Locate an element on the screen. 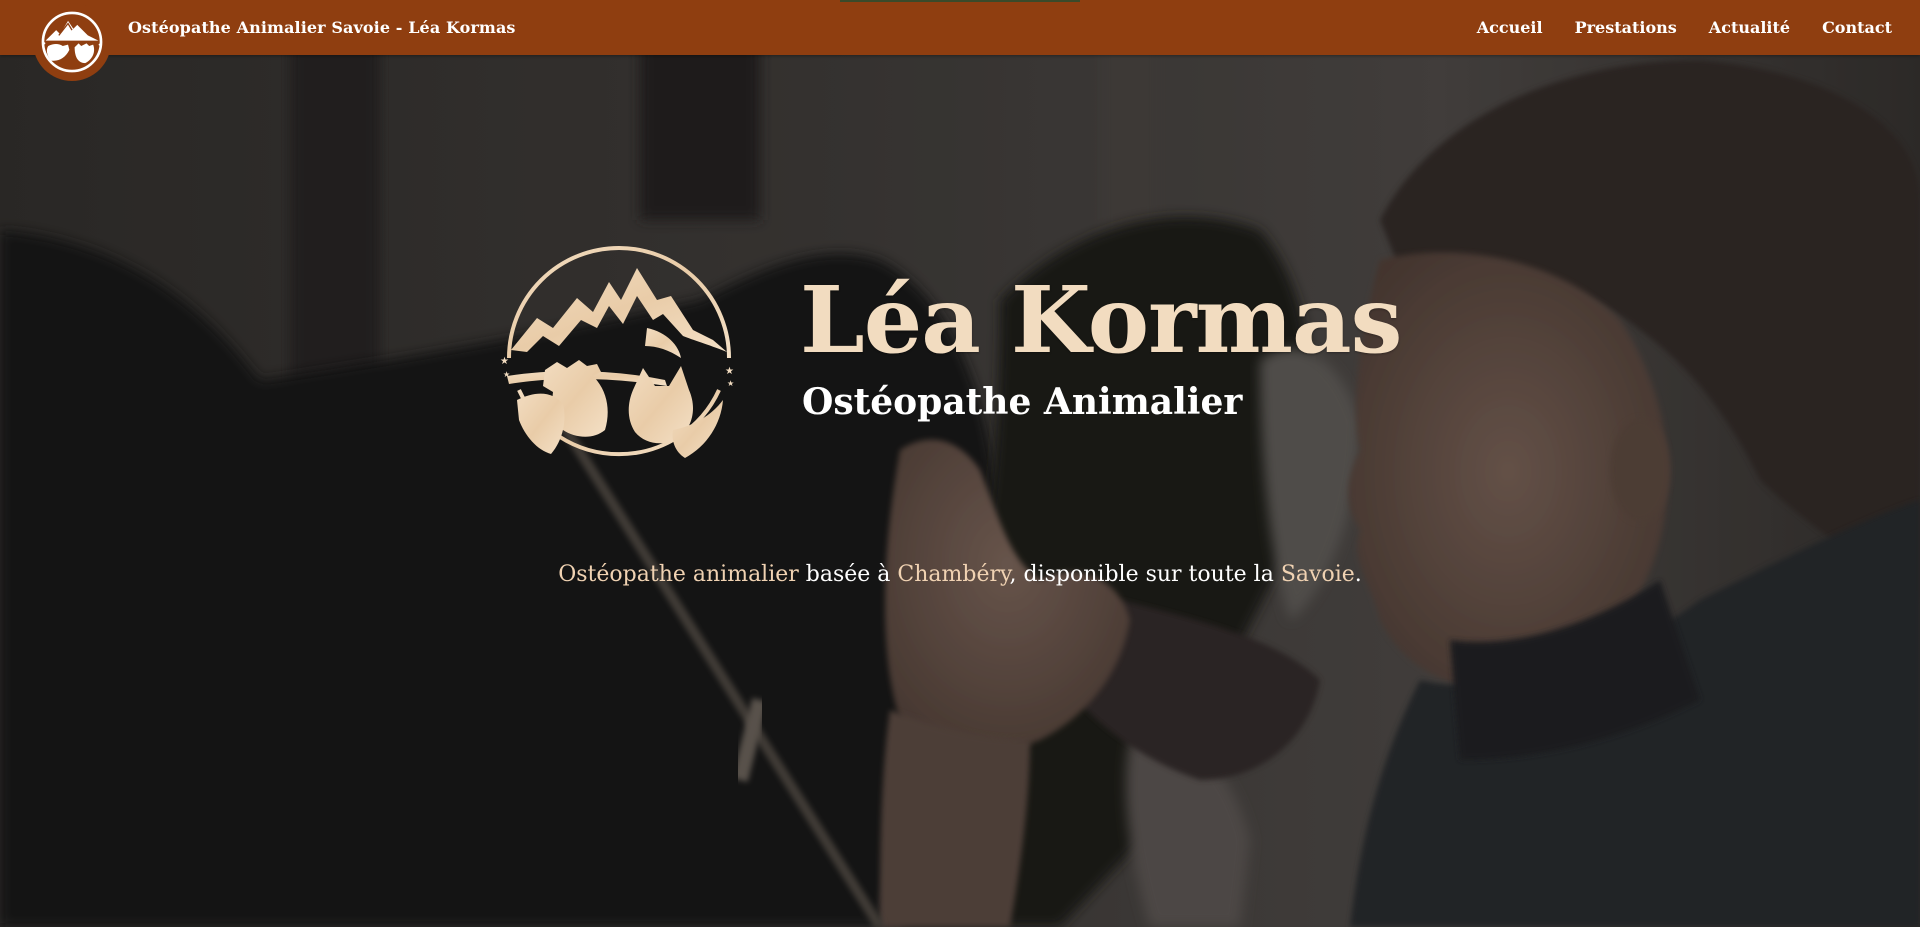 The width and height of the screenshot is (1920, 927). mountain-animals-emblem-icon is located at coordinates (72, 42).